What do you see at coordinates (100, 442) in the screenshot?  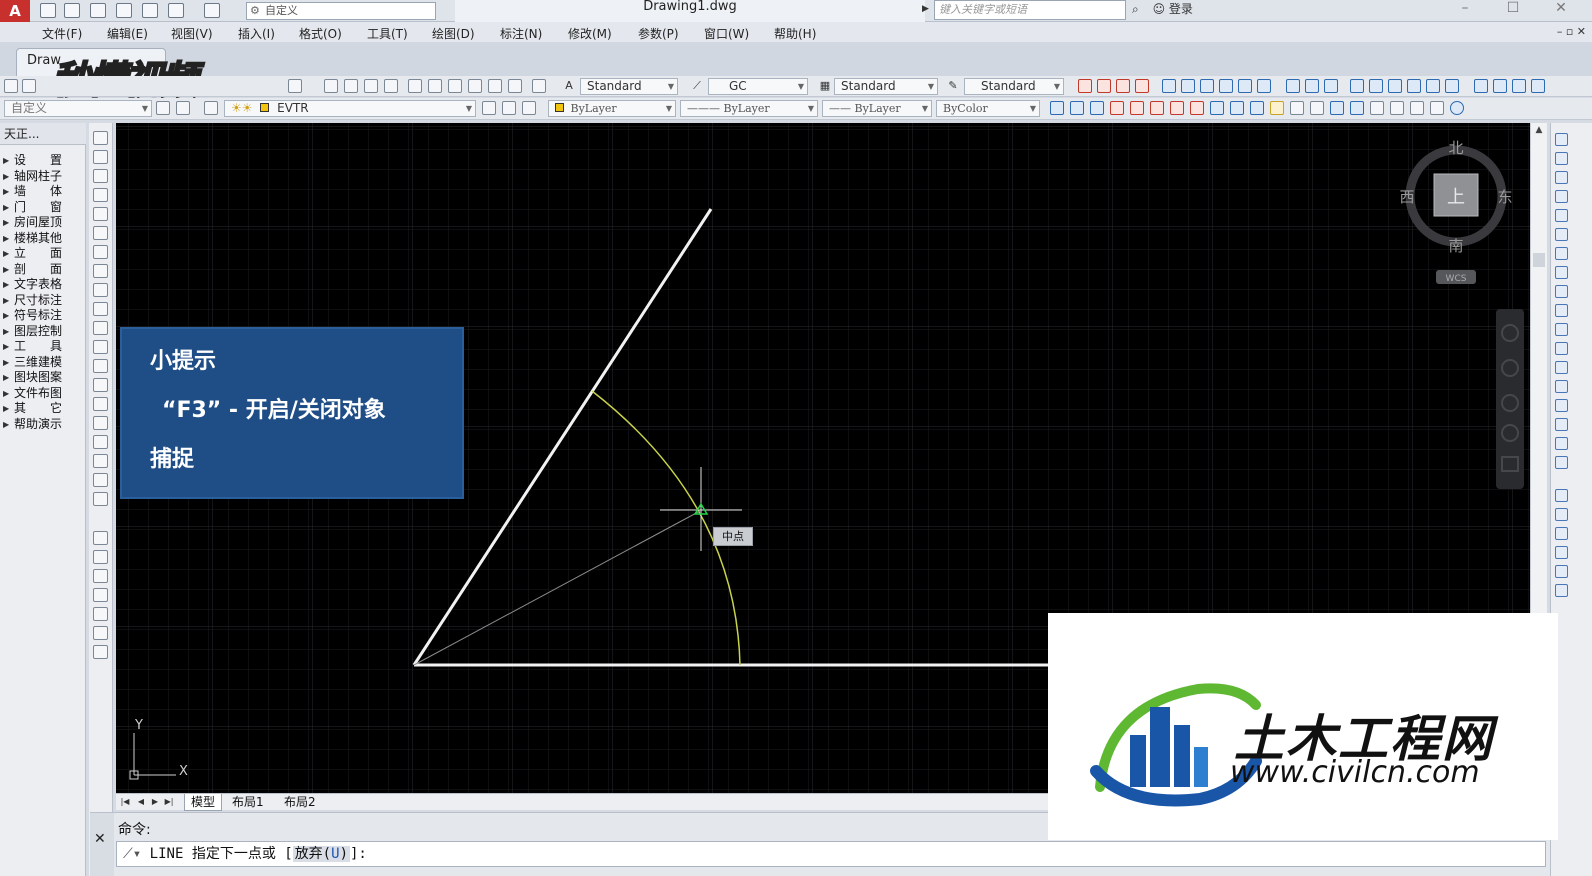 I see `region-icon` at bounding box center [100, 442].